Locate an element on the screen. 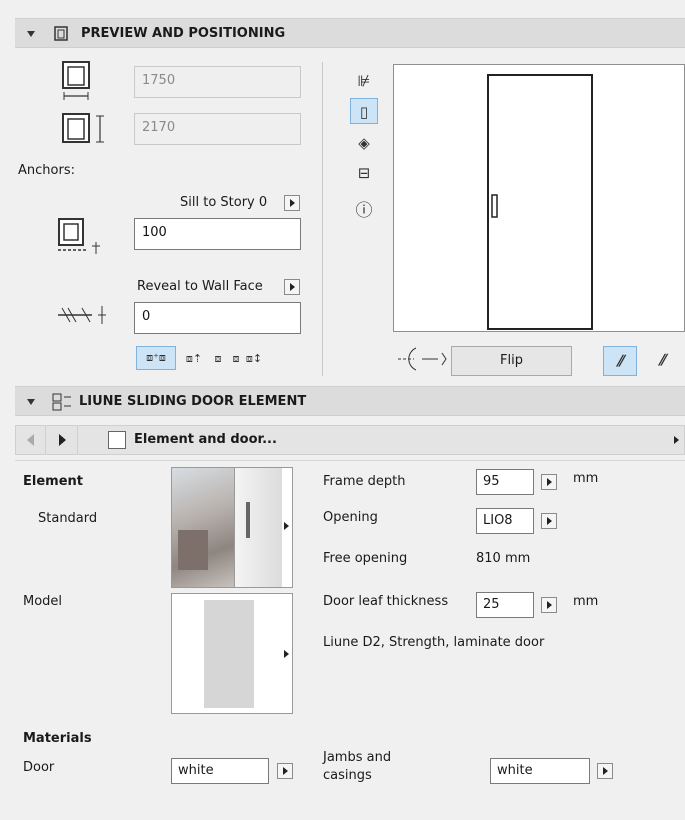  free-opening-label: Free opening is located at coordinates (365, 558).